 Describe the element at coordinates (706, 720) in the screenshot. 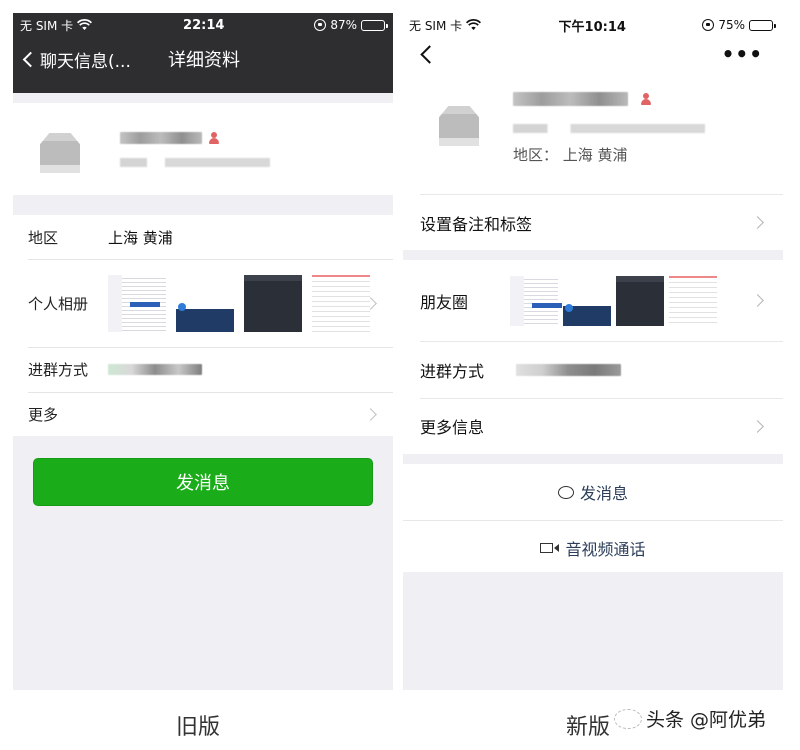

I see `watermark-text: 头条 @阿优弟` at that location.